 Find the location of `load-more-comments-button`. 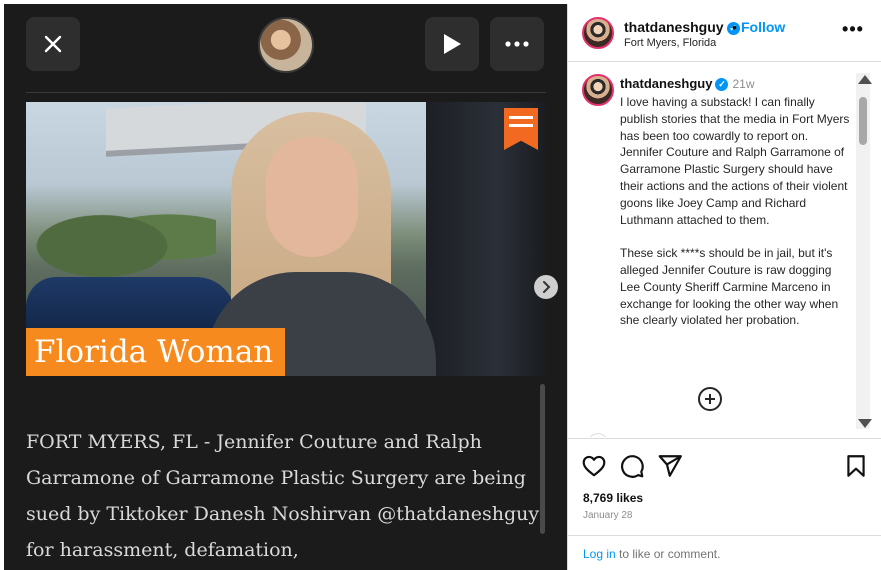

load-more-comments-button is located at coordinates (710, 399).